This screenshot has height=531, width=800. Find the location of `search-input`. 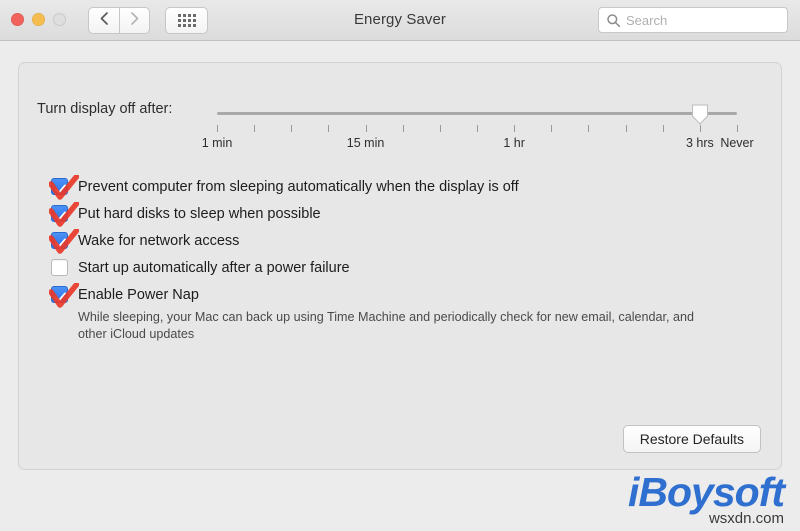

search-input is located at coordinates (701, 20).